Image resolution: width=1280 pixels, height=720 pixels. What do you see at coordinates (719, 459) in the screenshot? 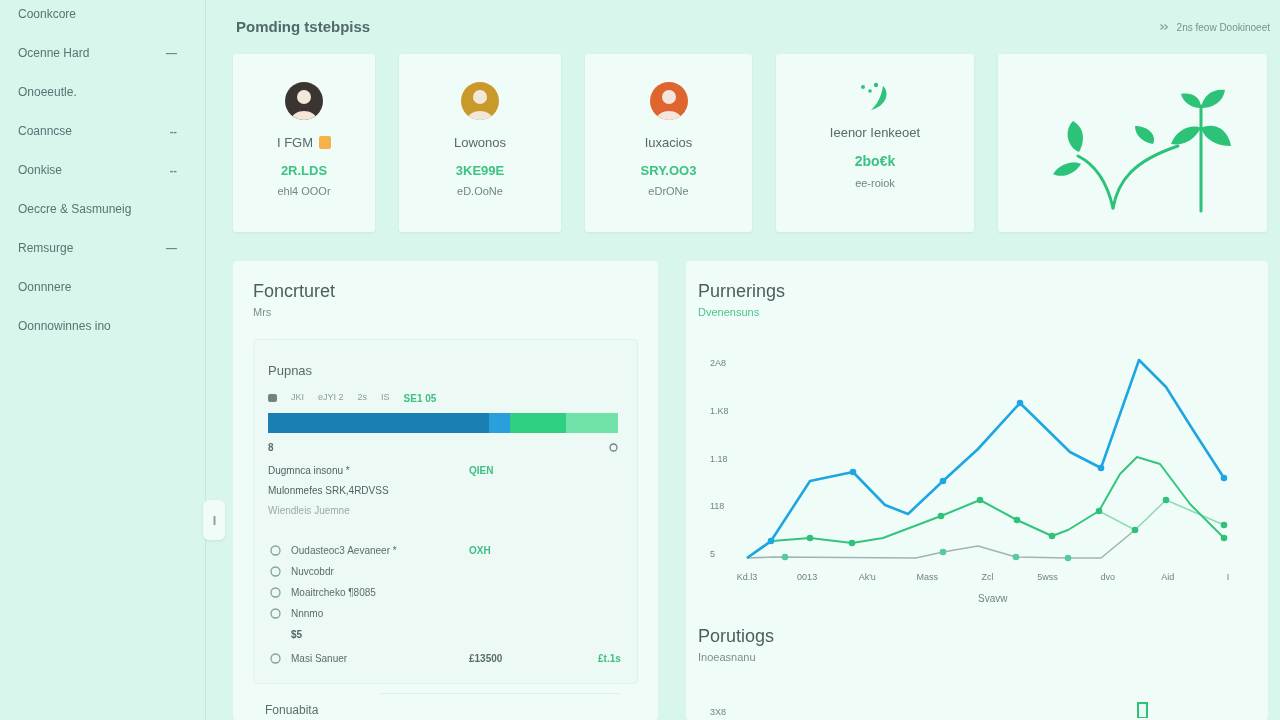
I see `y-axis-label: 1.18` at bounding box center [719, 459].